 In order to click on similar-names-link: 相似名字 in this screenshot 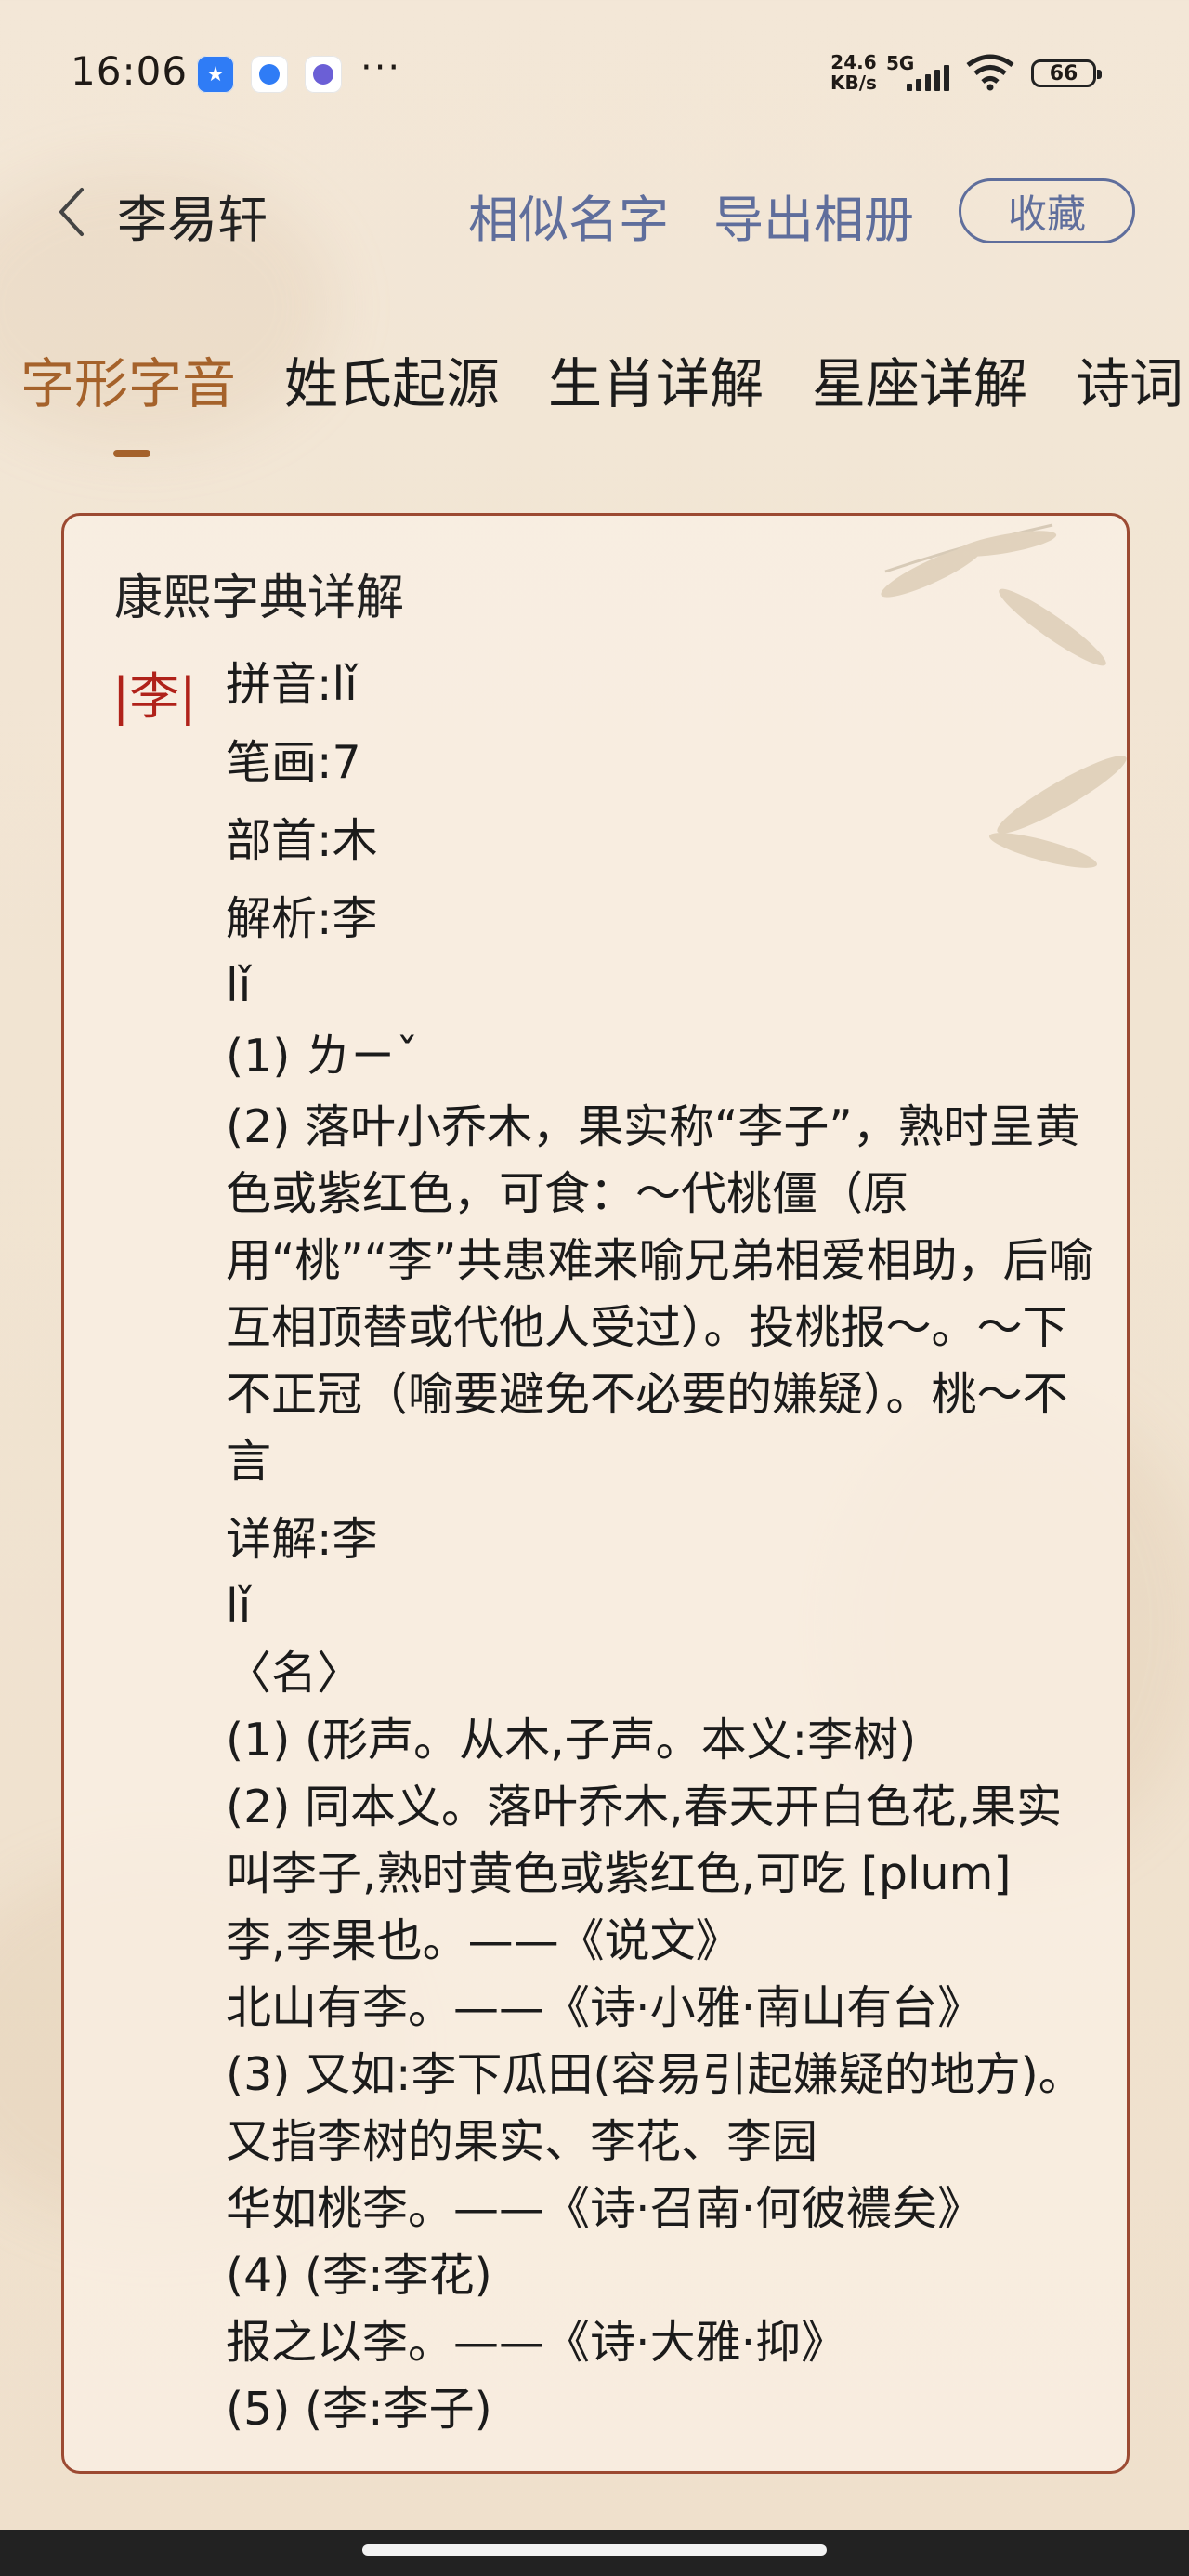, I will do `click(568, 215)`.